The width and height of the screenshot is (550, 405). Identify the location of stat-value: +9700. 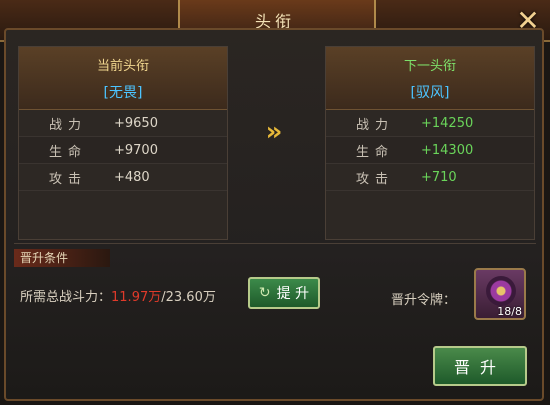
(136, 150).